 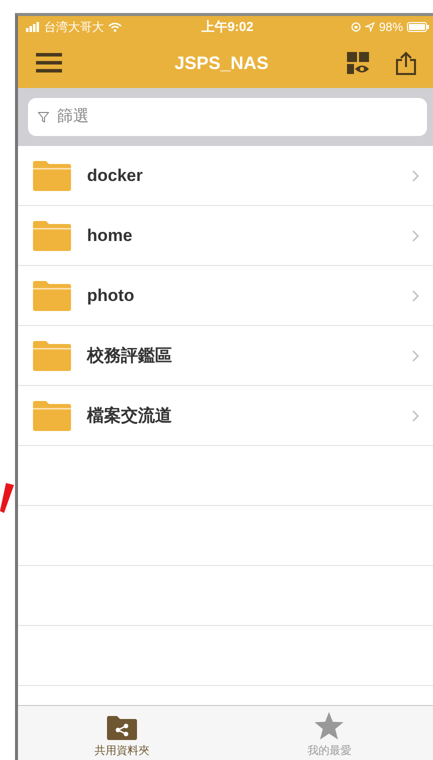 What do you see at coordinates (227, 27) in the screenshot?
I see `clock-time: 上午9:02` at bounding box center [227, 27].